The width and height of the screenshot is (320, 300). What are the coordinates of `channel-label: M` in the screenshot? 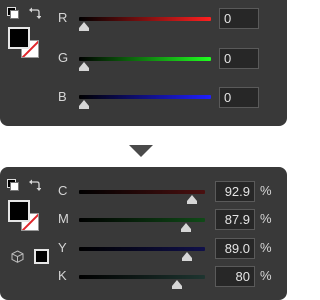 It's located at (63, 218).